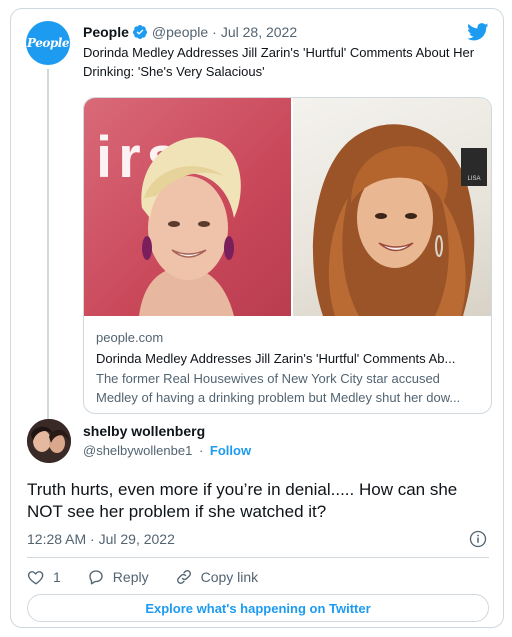 Image resolution: width=512 pixels, height=637 pixels. What do you see at coordinates (130, 337) in the screenshot?
I see `link-domain: people.com` at bounding box center [130, 337].